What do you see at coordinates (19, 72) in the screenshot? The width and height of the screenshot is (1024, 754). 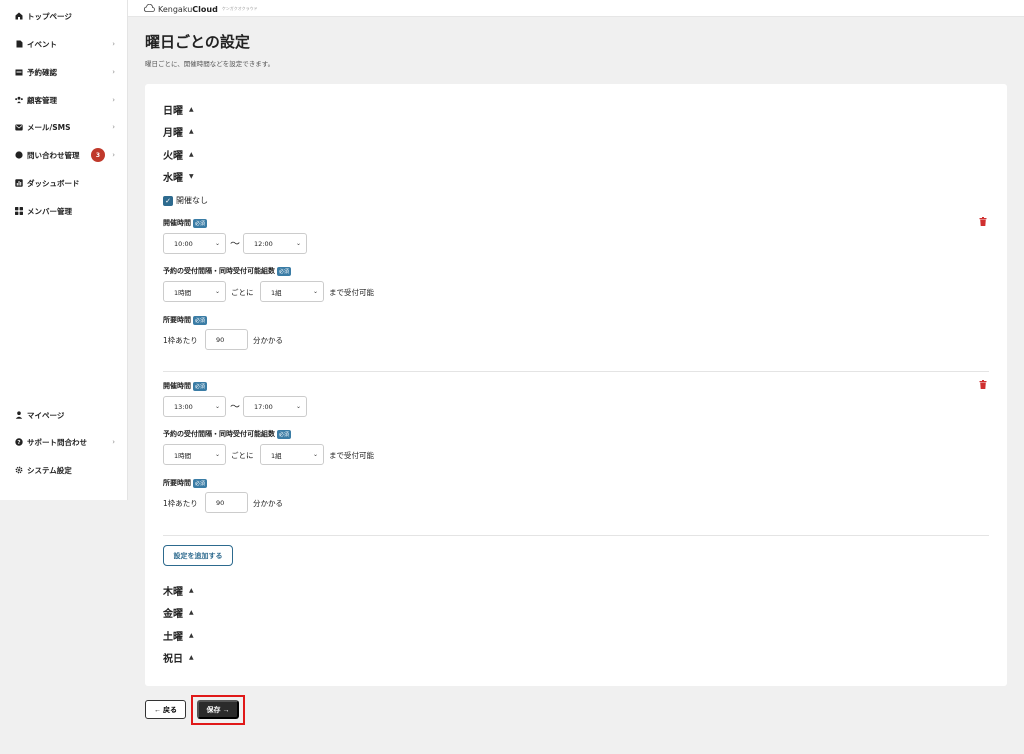 I see `calendar-icon` at bounding box center [19, 72].